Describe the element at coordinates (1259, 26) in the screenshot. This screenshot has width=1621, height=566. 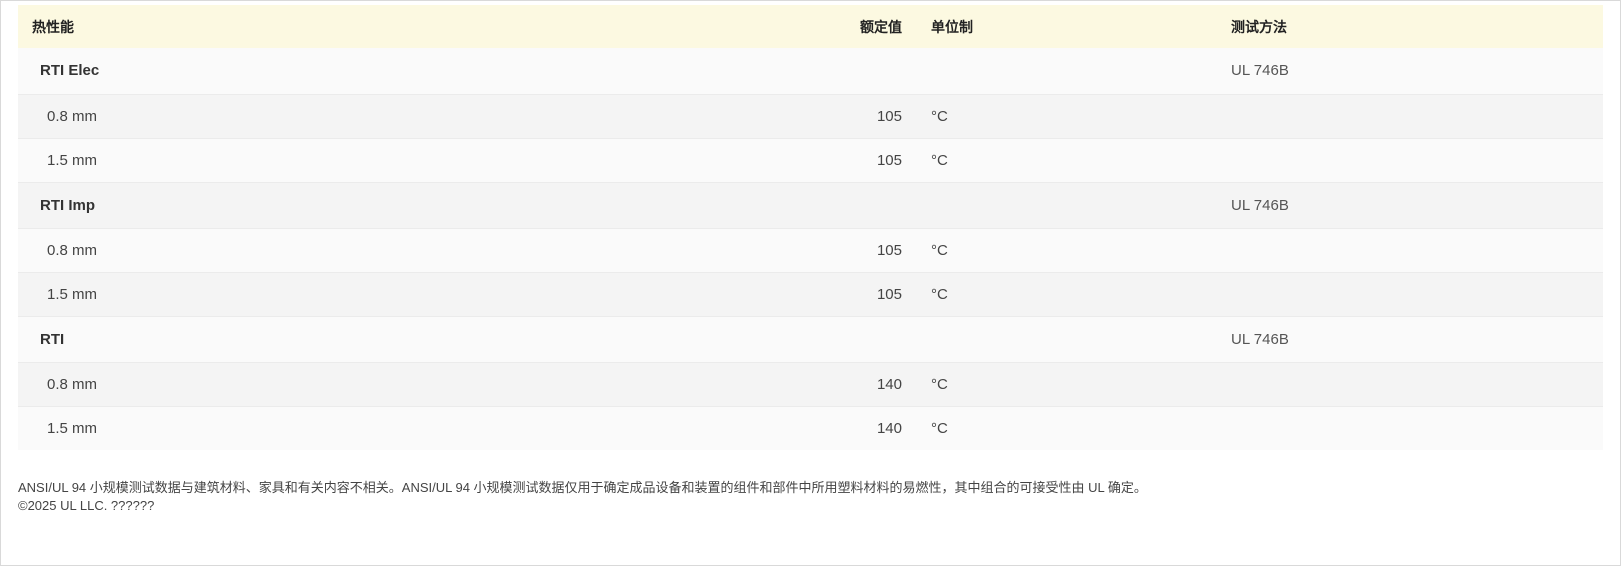
I see `header-method: 测试方法` at that location.